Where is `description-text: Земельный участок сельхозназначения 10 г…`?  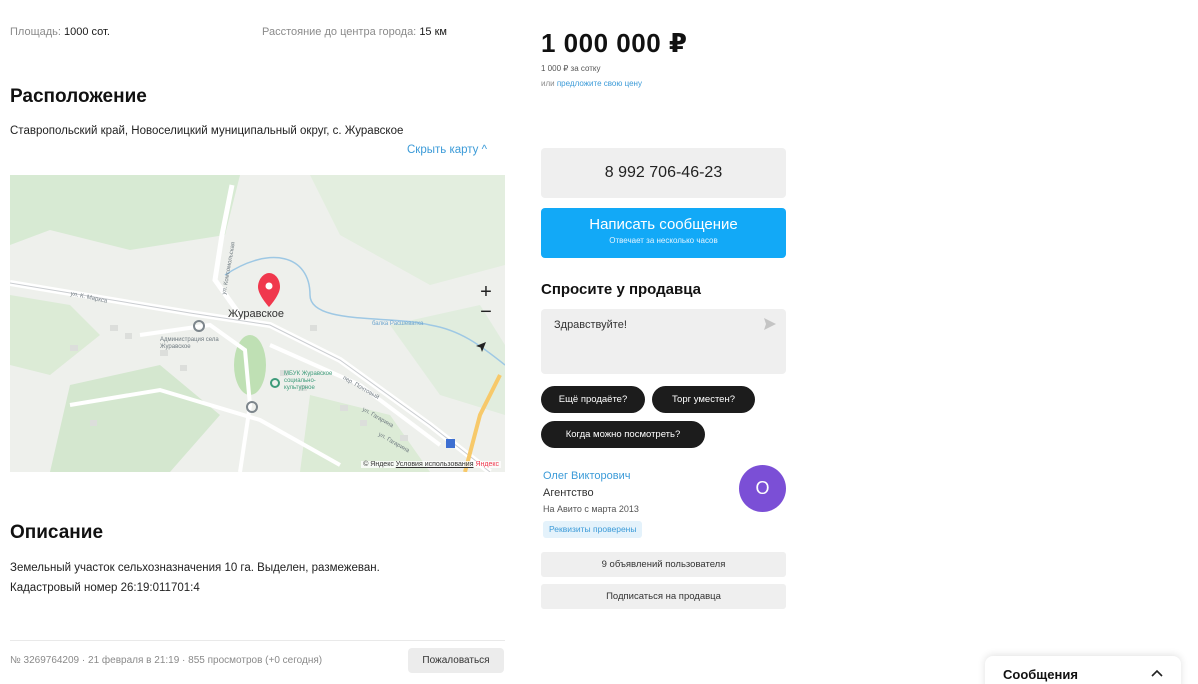 description-text: Земельный участок сельхозназначения 10 г… is located at coordinates (240, 578).